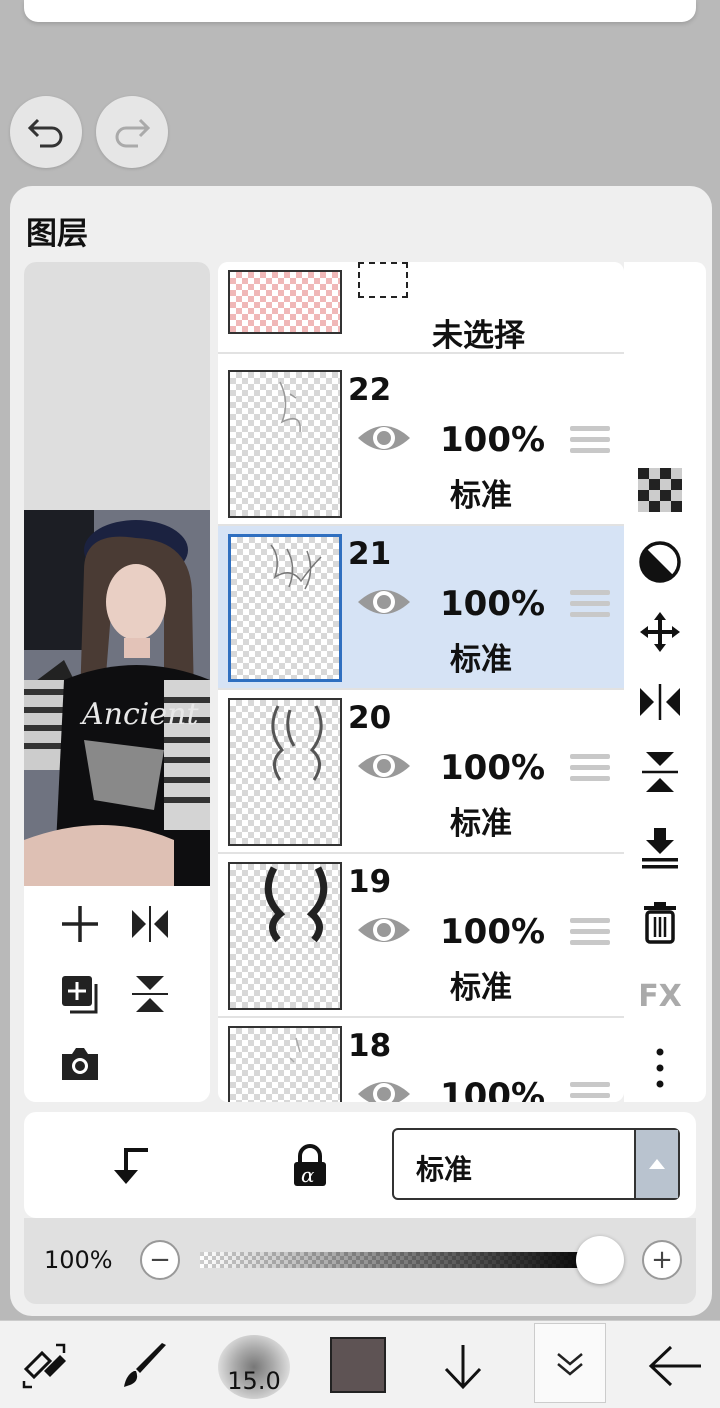 Image resolution: width=720 pixels, height=1408 pixels. Describe the element at coordinates (78, 1260) in the screenshot. I see `opacity-value: 100%` at that location.